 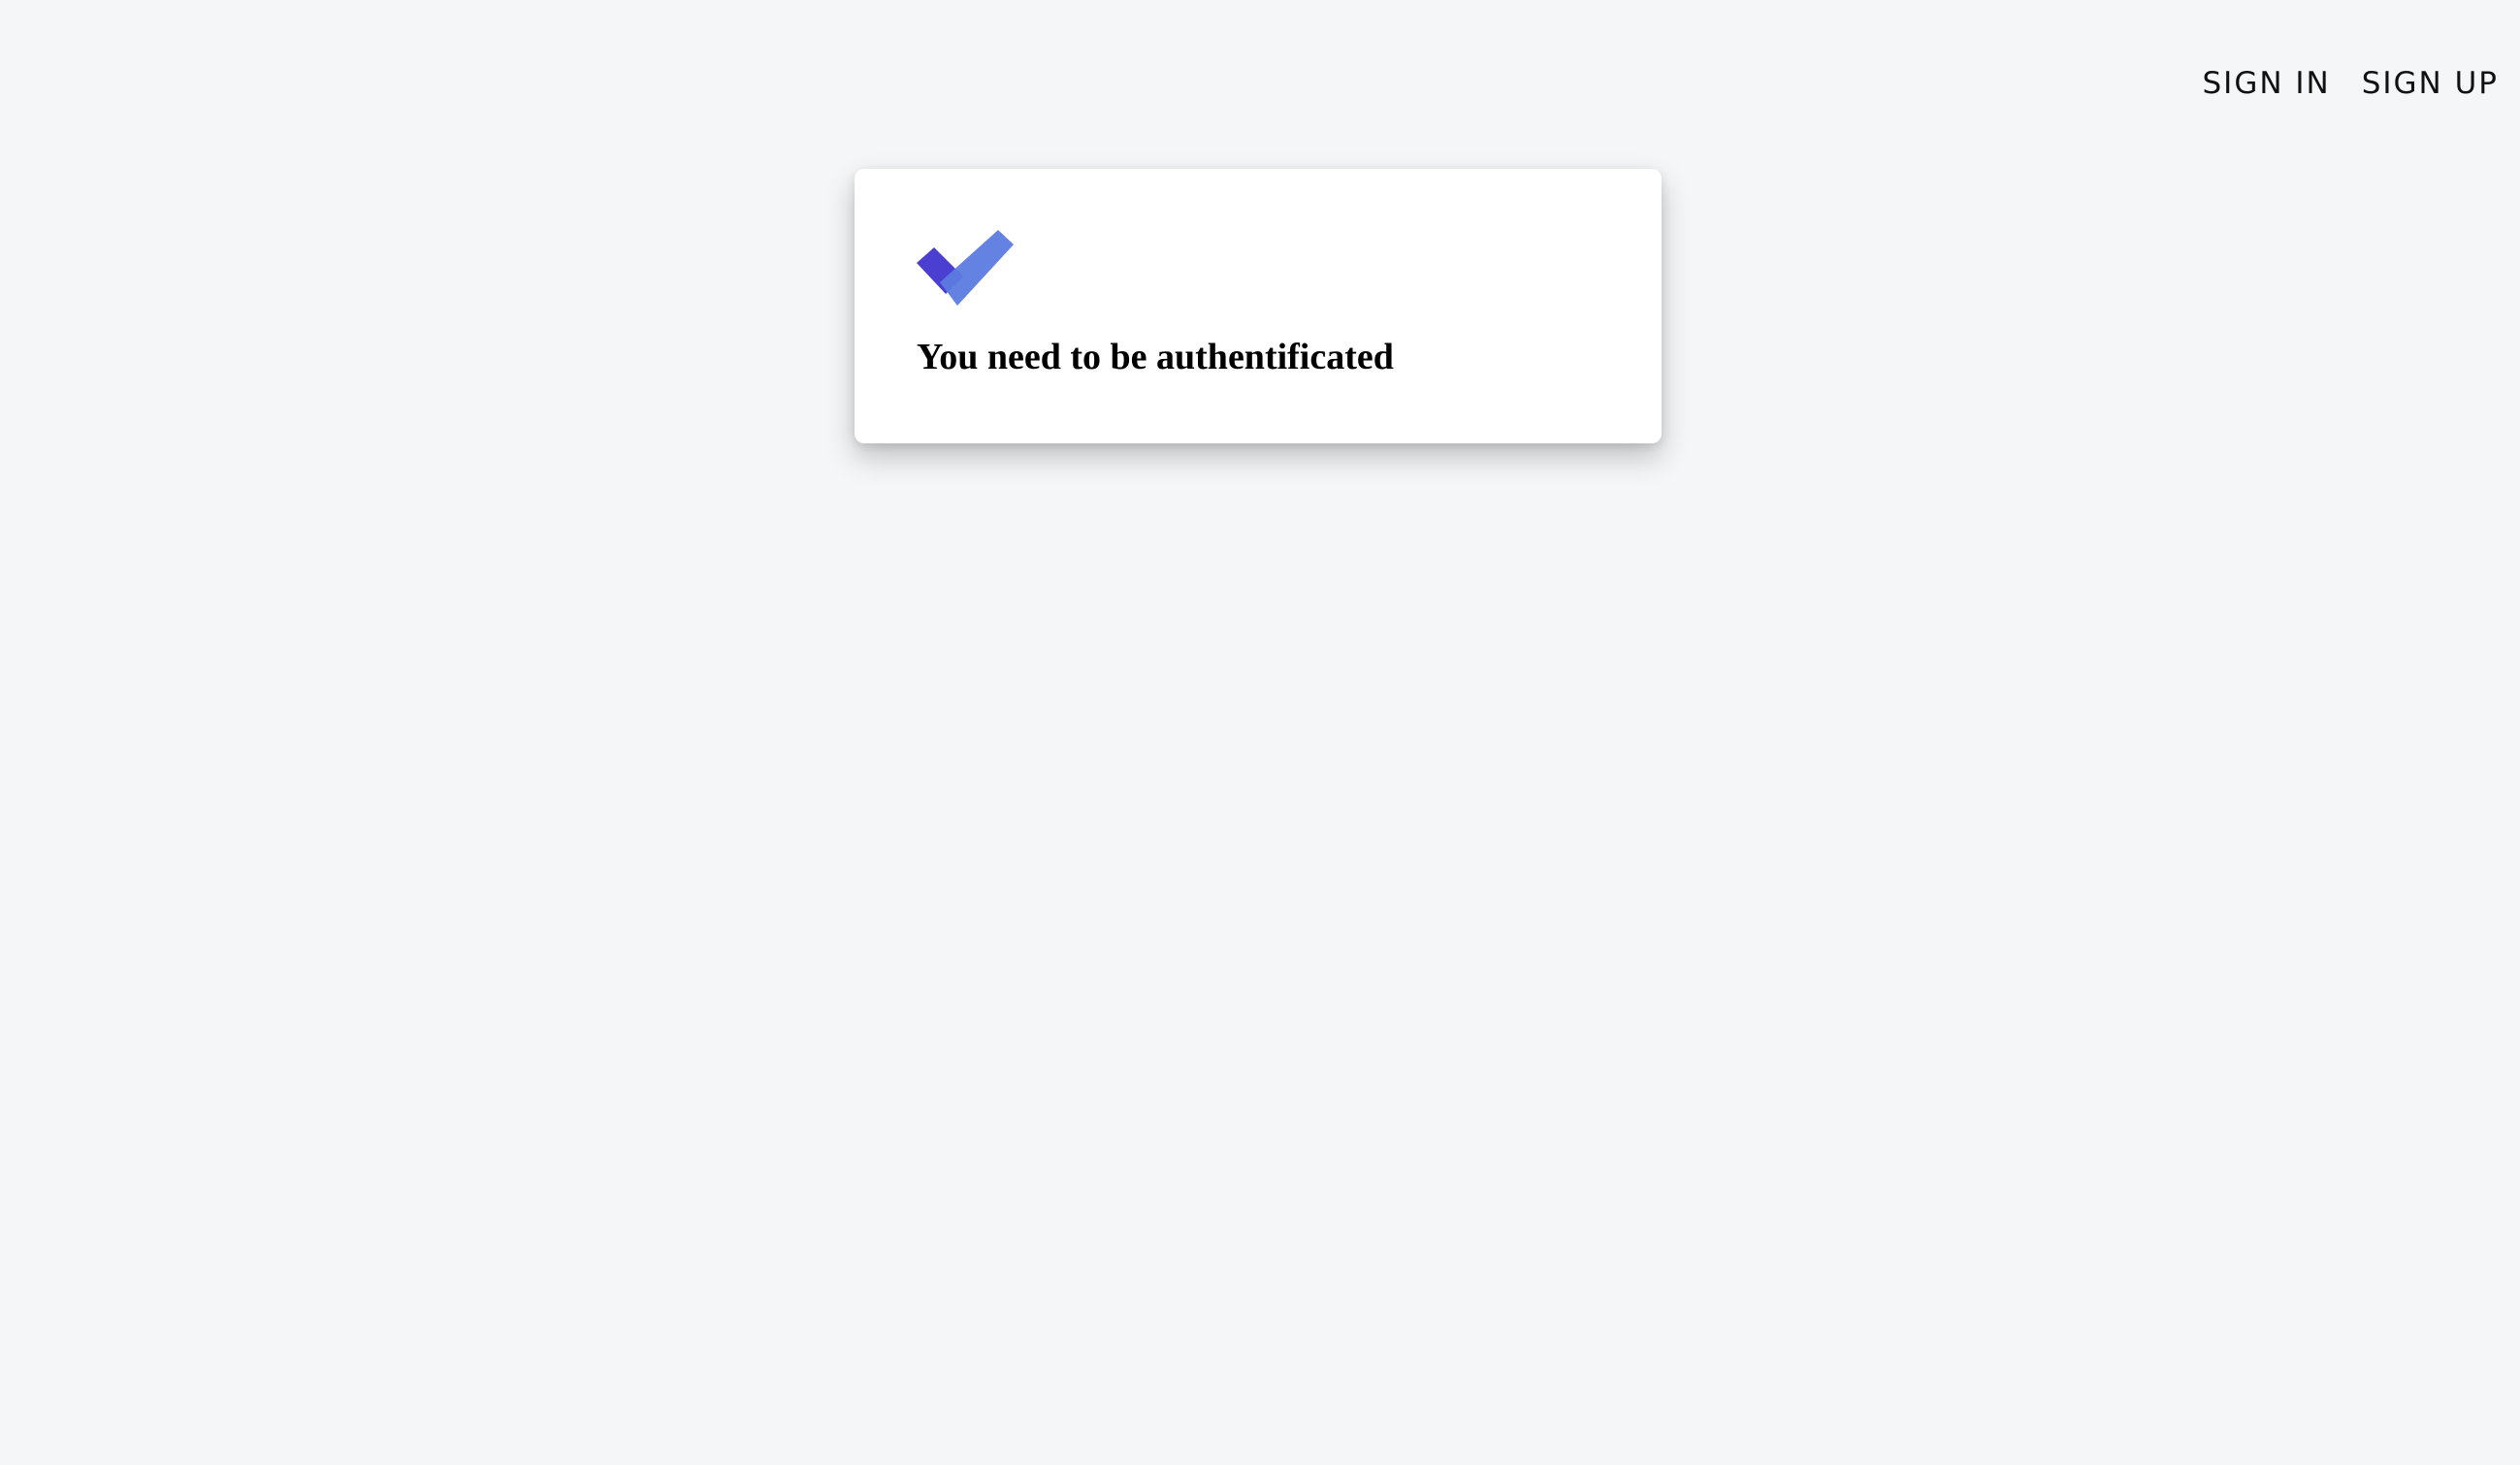 I want to click on double-check-icon, so click(x=965, y=268).